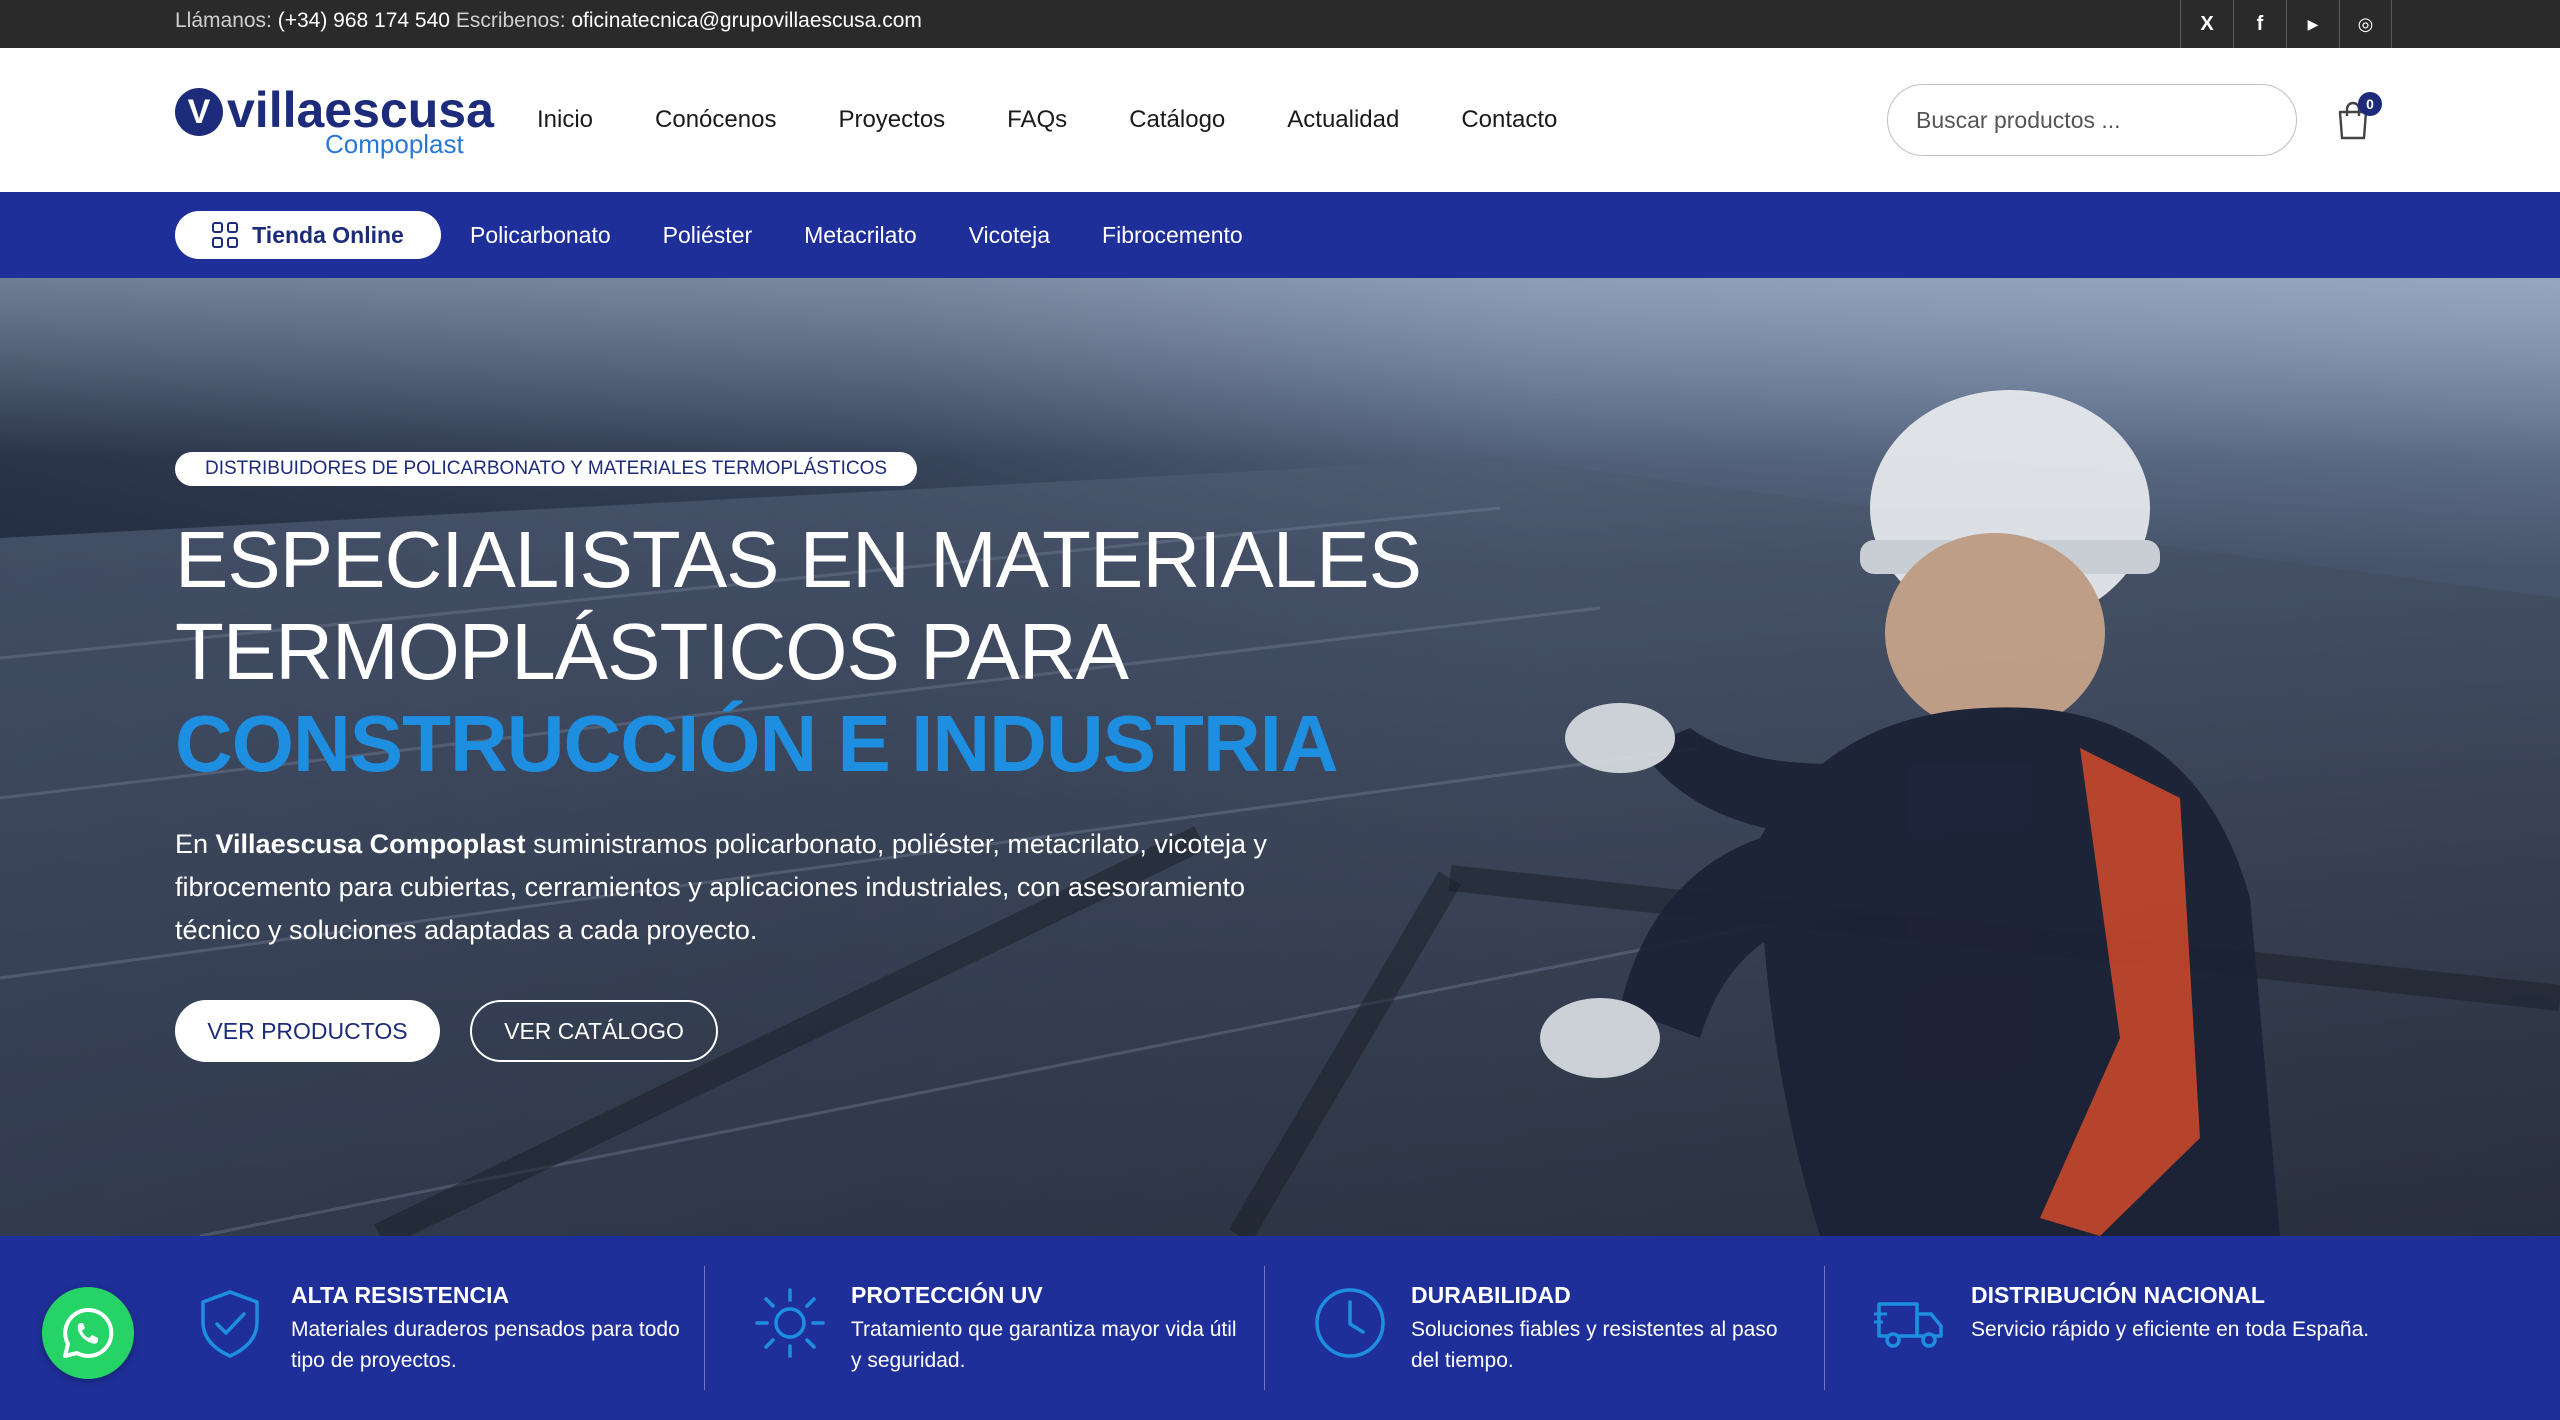  I want to click on social-links: X f ▶ ◎, so click(2286, 24).